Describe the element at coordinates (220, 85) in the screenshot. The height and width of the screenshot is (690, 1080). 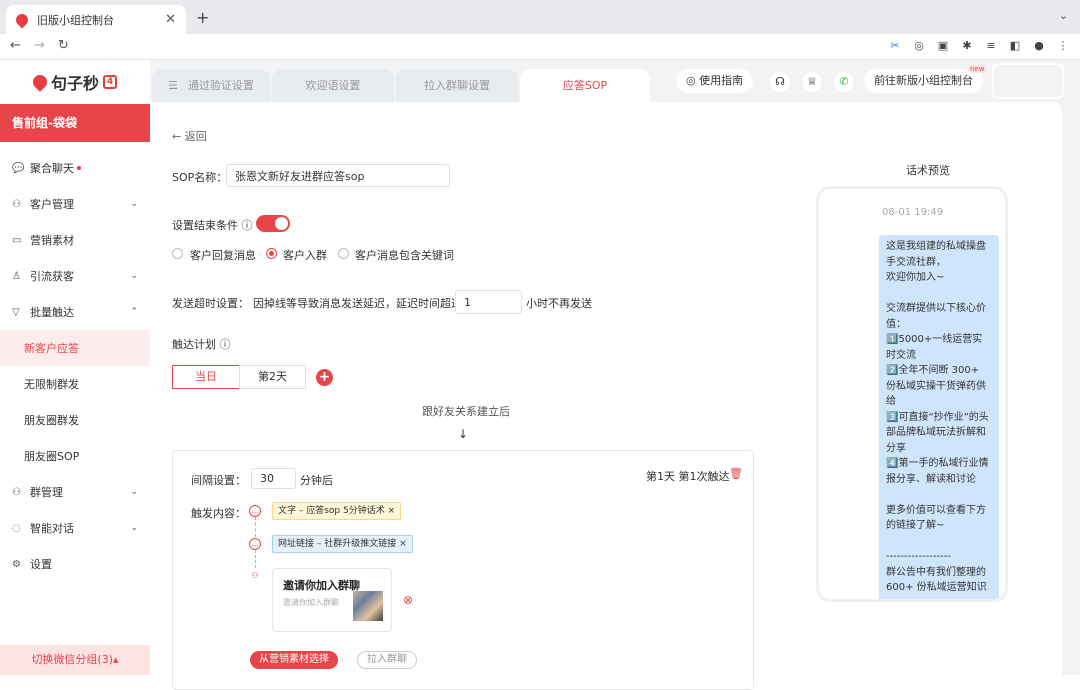
I see `tab-label: 通过验证设置` at that location.